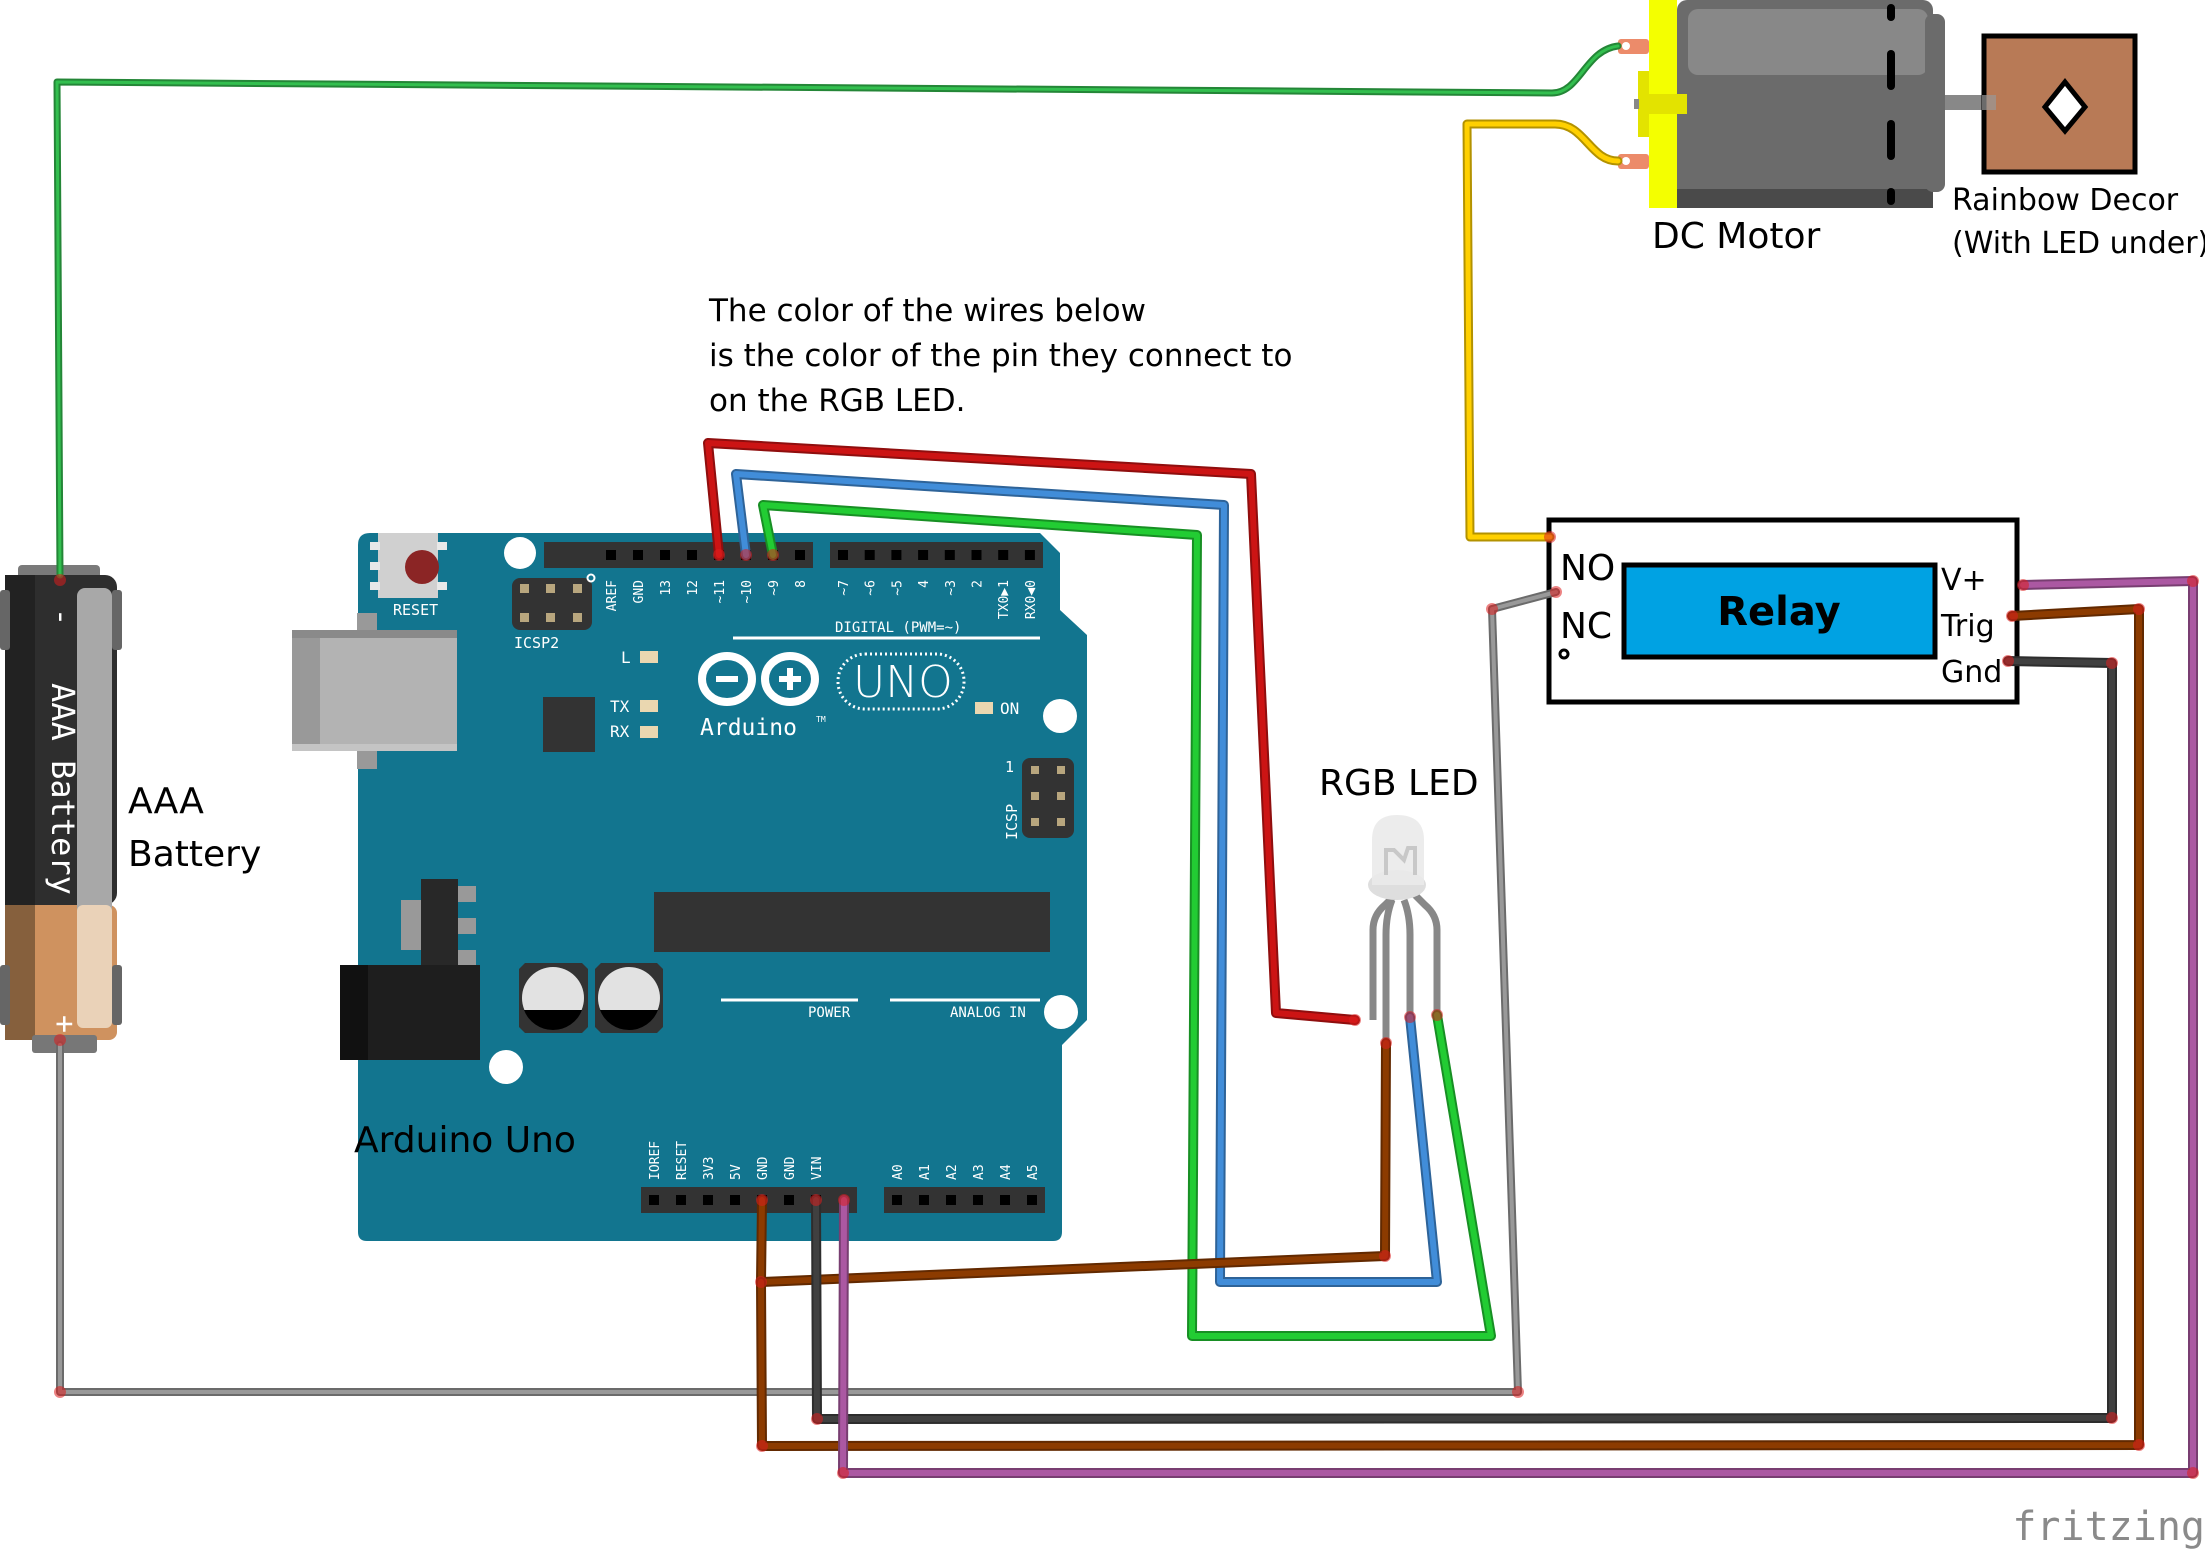 The image size is (2205, 1554). I want to click on rainbow-decor, so click(2059, 104).